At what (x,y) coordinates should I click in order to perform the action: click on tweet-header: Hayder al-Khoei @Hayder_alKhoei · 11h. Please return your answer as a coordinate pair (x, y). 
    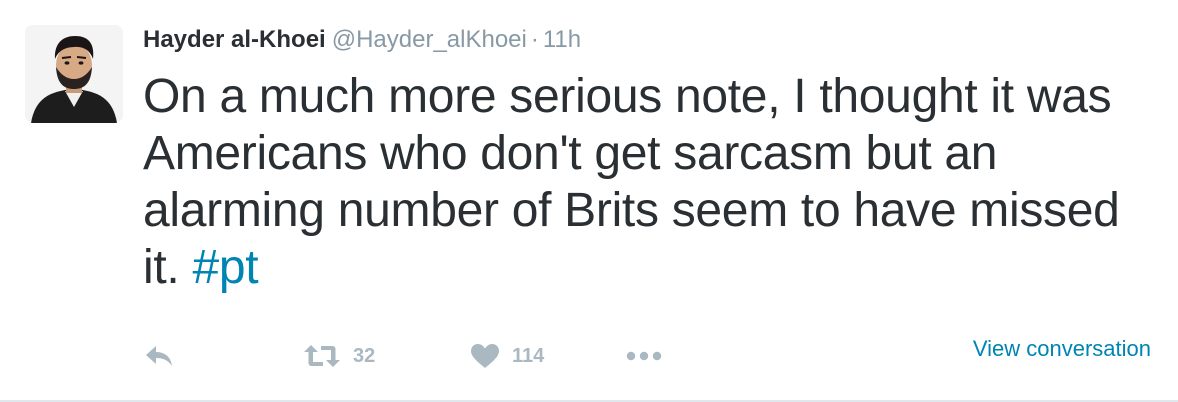
    Looking at the image, I should click on (362, 40).